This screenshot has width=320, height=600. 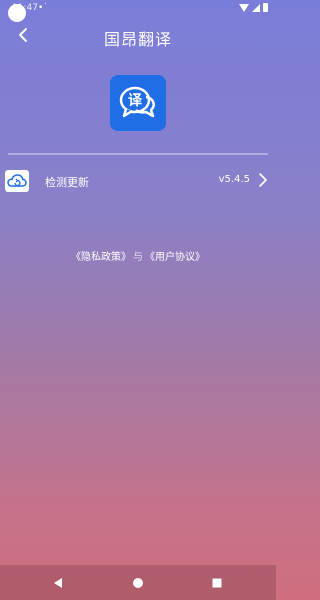 I want to click on policy-separator: 与, so click(x=138, y=257).